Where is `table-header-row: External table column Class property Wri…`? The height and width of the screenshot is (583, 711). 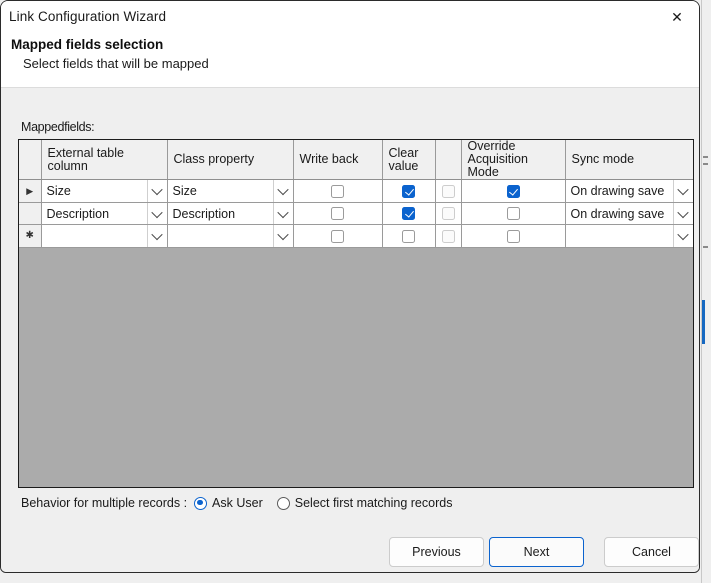 table-header-row: External table column Class property Wri… is located at coordinates (356, 160).